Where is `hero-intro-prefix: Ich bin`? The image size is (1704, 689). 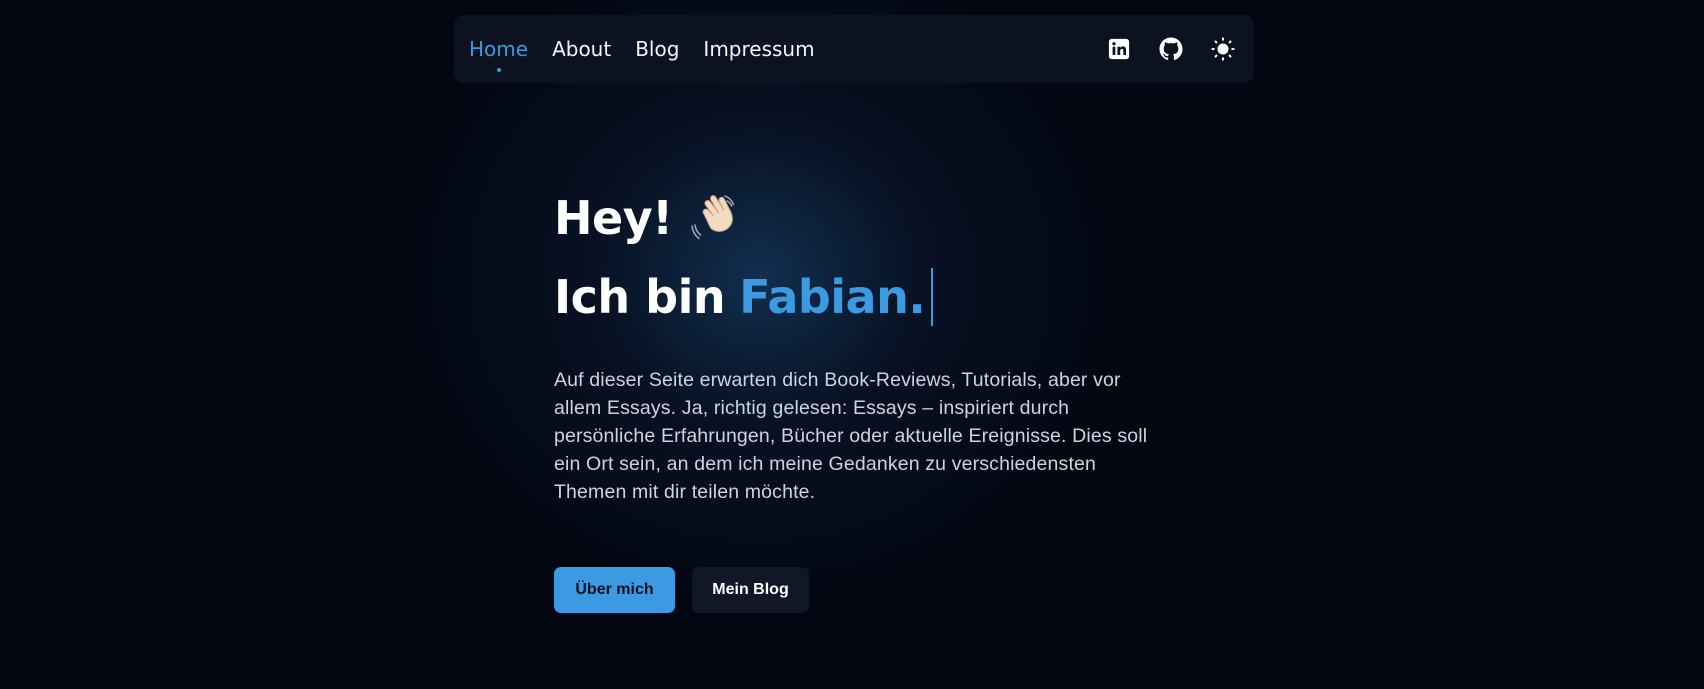
hero-intro-prefix: Ich bin is located at coordinates (640, 297).